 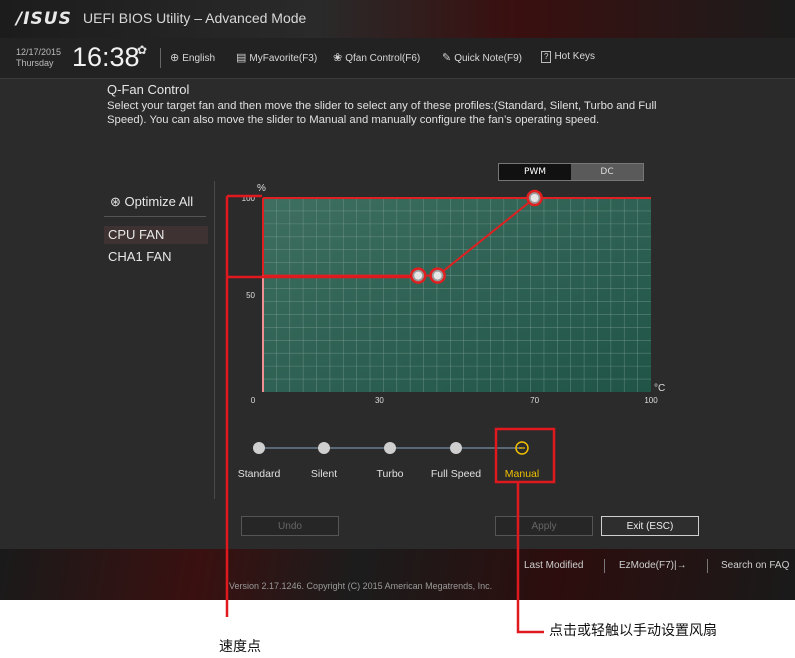 What do you see at coordinates (148, 89) in the screenshot?
I see `page-title: Q-Fan Control` at bounding box center [148, 89].